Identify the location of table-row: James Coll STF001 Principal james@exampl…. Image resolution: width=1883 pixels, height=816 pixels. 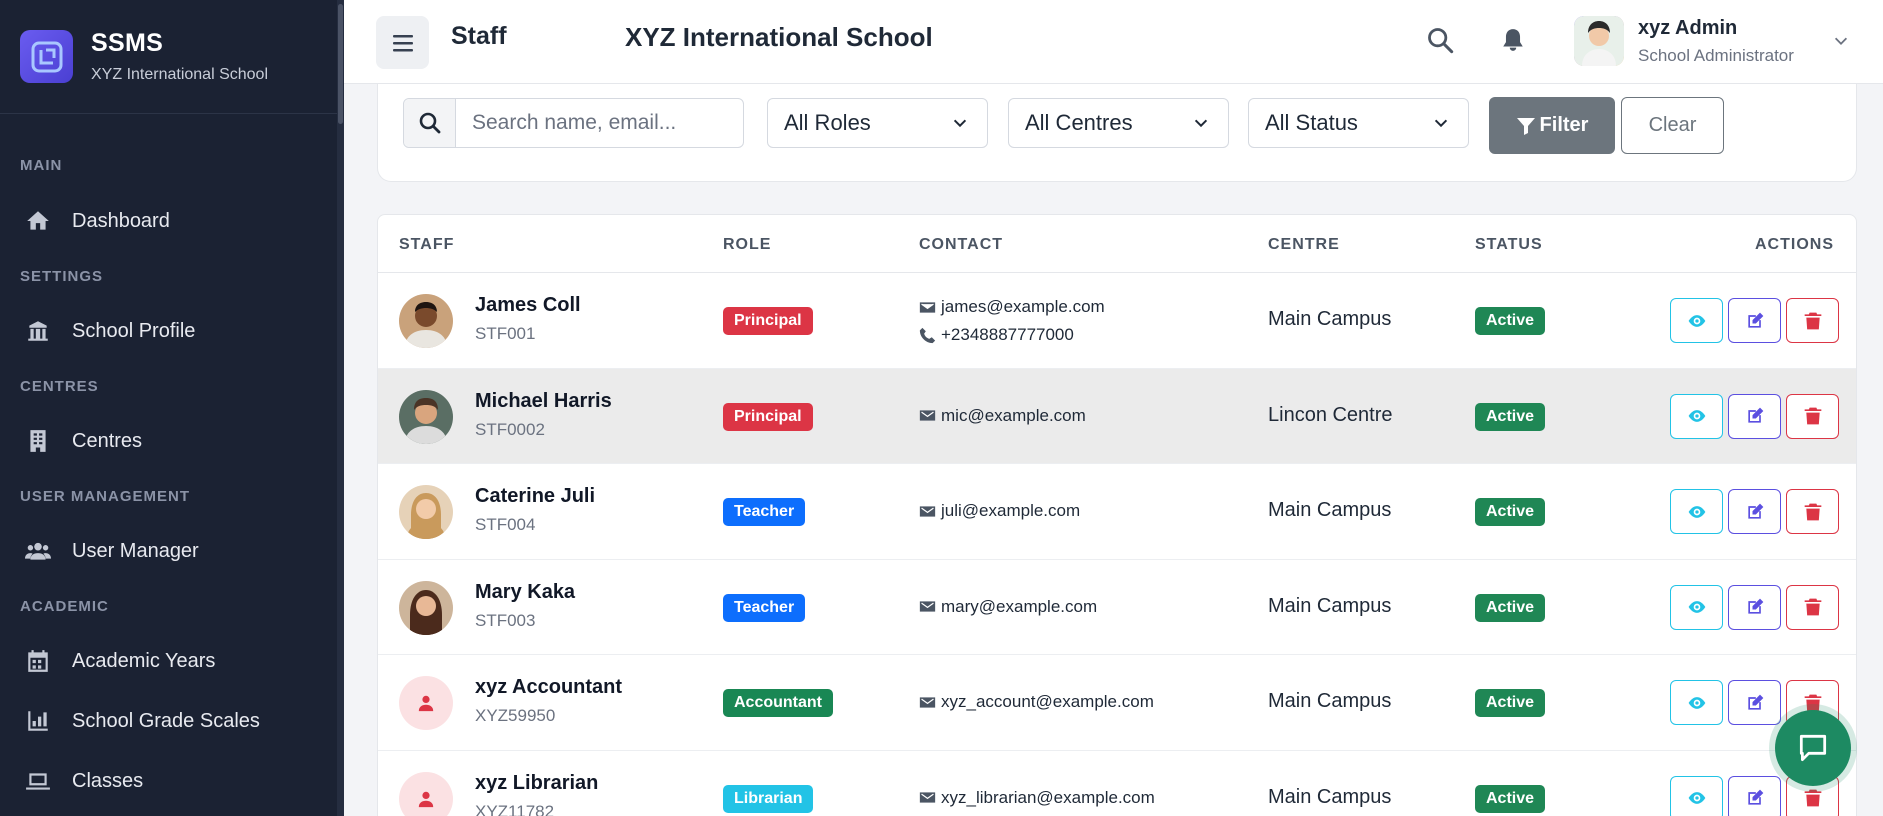
(1117, 321).